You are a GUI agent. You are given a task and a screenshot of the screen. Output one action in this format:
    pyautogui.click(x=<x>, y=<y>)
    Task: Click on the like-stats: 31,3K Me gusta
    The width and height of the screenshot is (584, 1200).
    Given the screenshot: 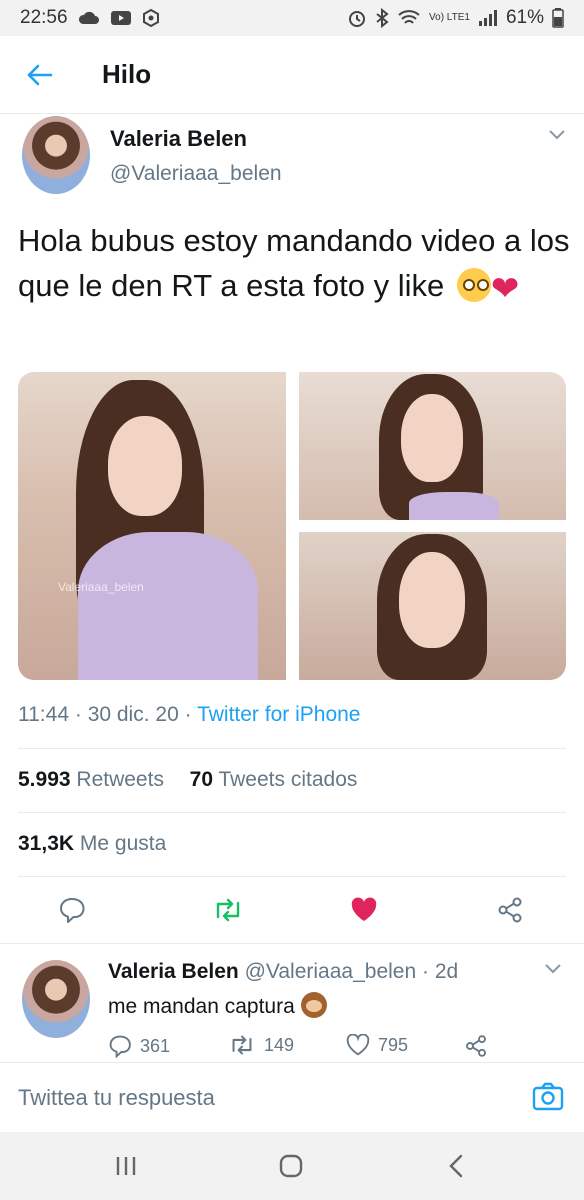 What is the action you would take?
    pyautogui.click(x=92, y=844)
    